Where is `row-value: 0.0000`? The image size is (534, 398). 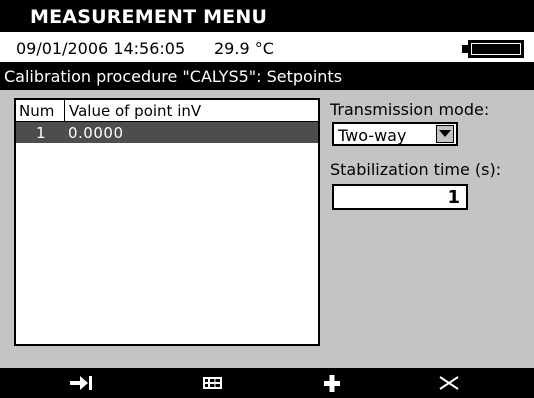
row-value: 0.0000 is located at coordinates (96, 133).